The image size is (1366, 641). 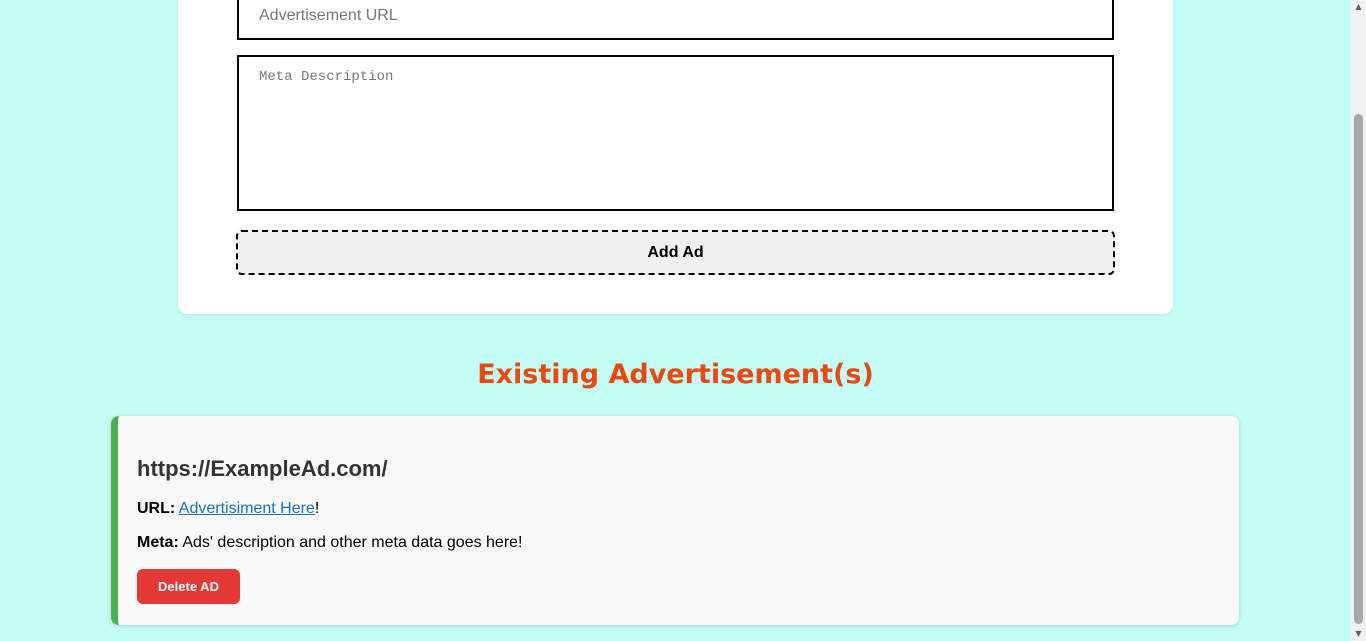 What do you see at coordinates (158, 542) in the screenshot?
I see `ad-meta-label: Meta:` at bounding box center [158, 542].